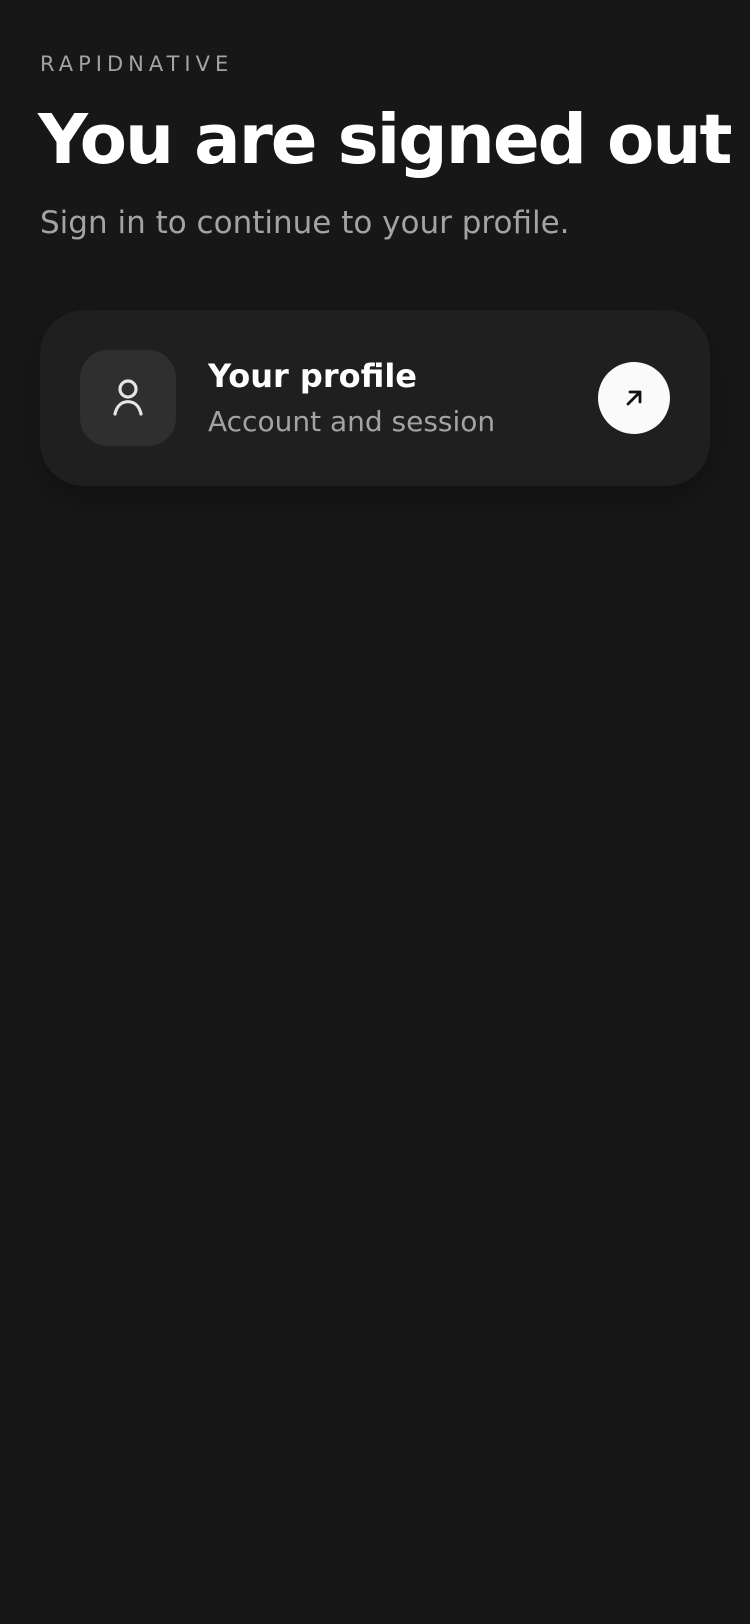 The height and width of the screenshot is (1624, 750). Describe the element at coordinates (352, 421) in the screenshot. I see `profile-card-subtitle: Account and session` at that location.